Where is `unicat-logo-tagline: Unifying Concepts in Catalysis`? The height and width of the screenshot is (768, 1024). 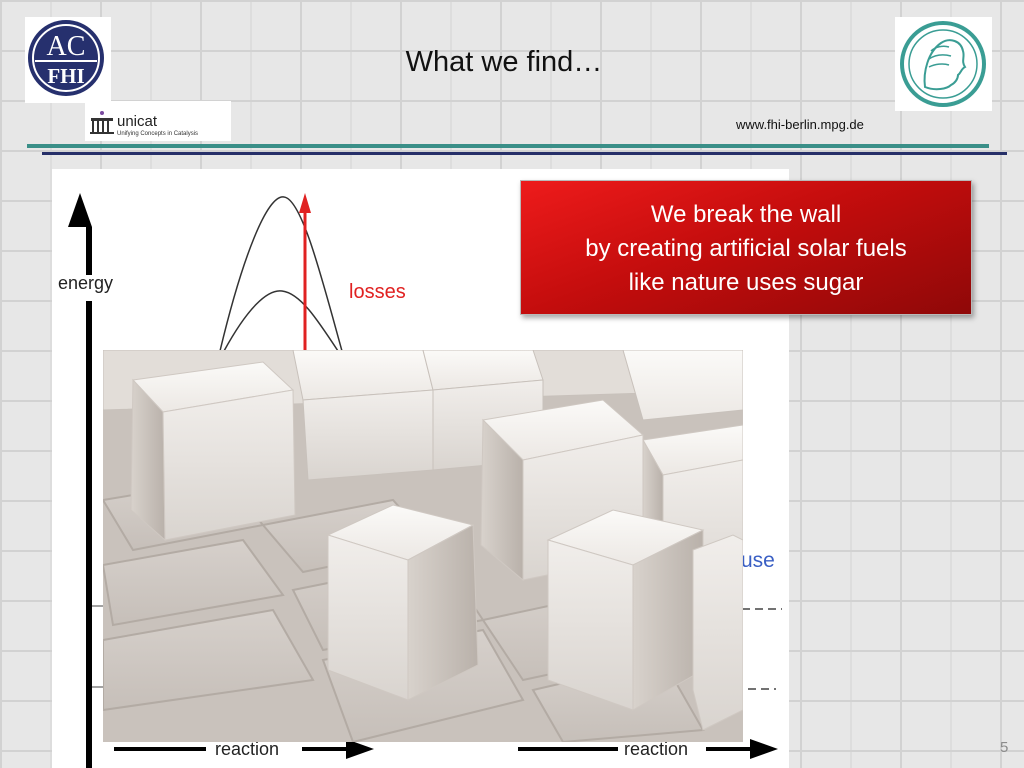 unicat-logo-tagline: Unifying Concepts in Catalysis is located at coordinates (158, 134).